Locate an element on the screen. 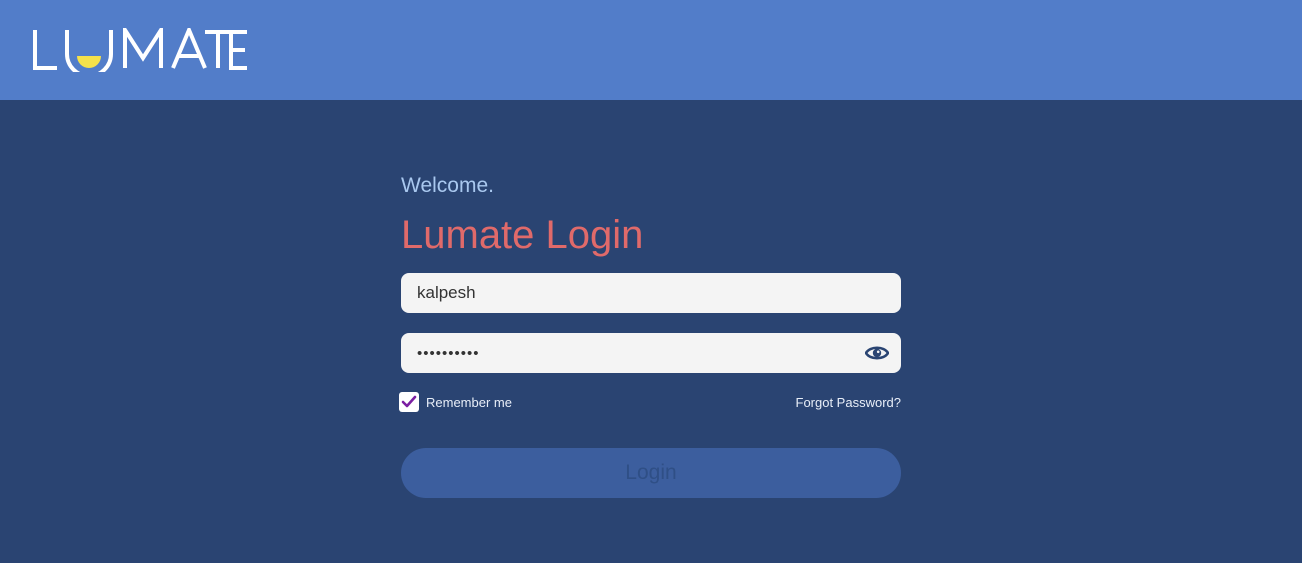  username-field is located at coordinates (651, 293).